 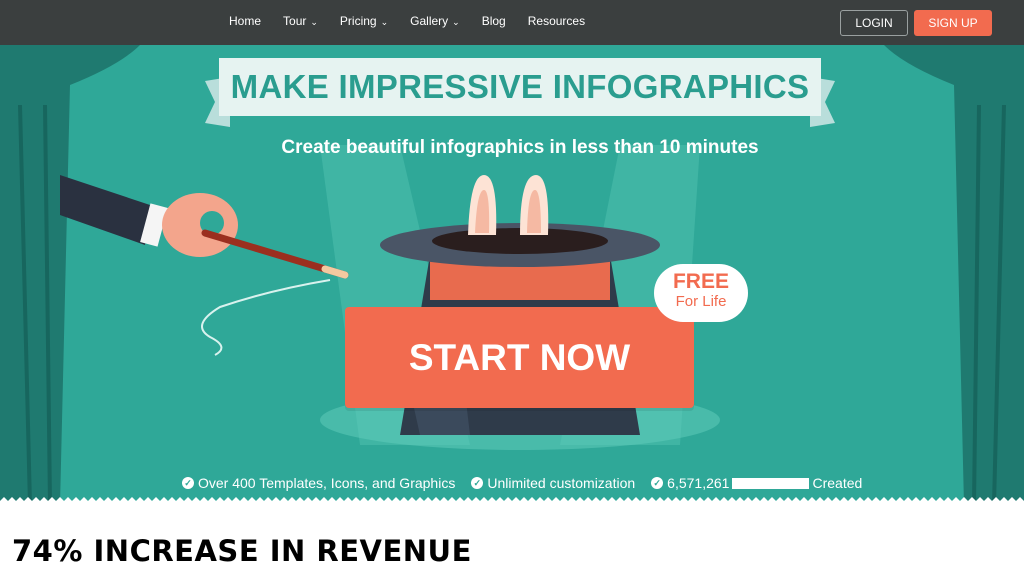 I want to click on nav-tour: Tour ⌄, so click(x=300, y=21).